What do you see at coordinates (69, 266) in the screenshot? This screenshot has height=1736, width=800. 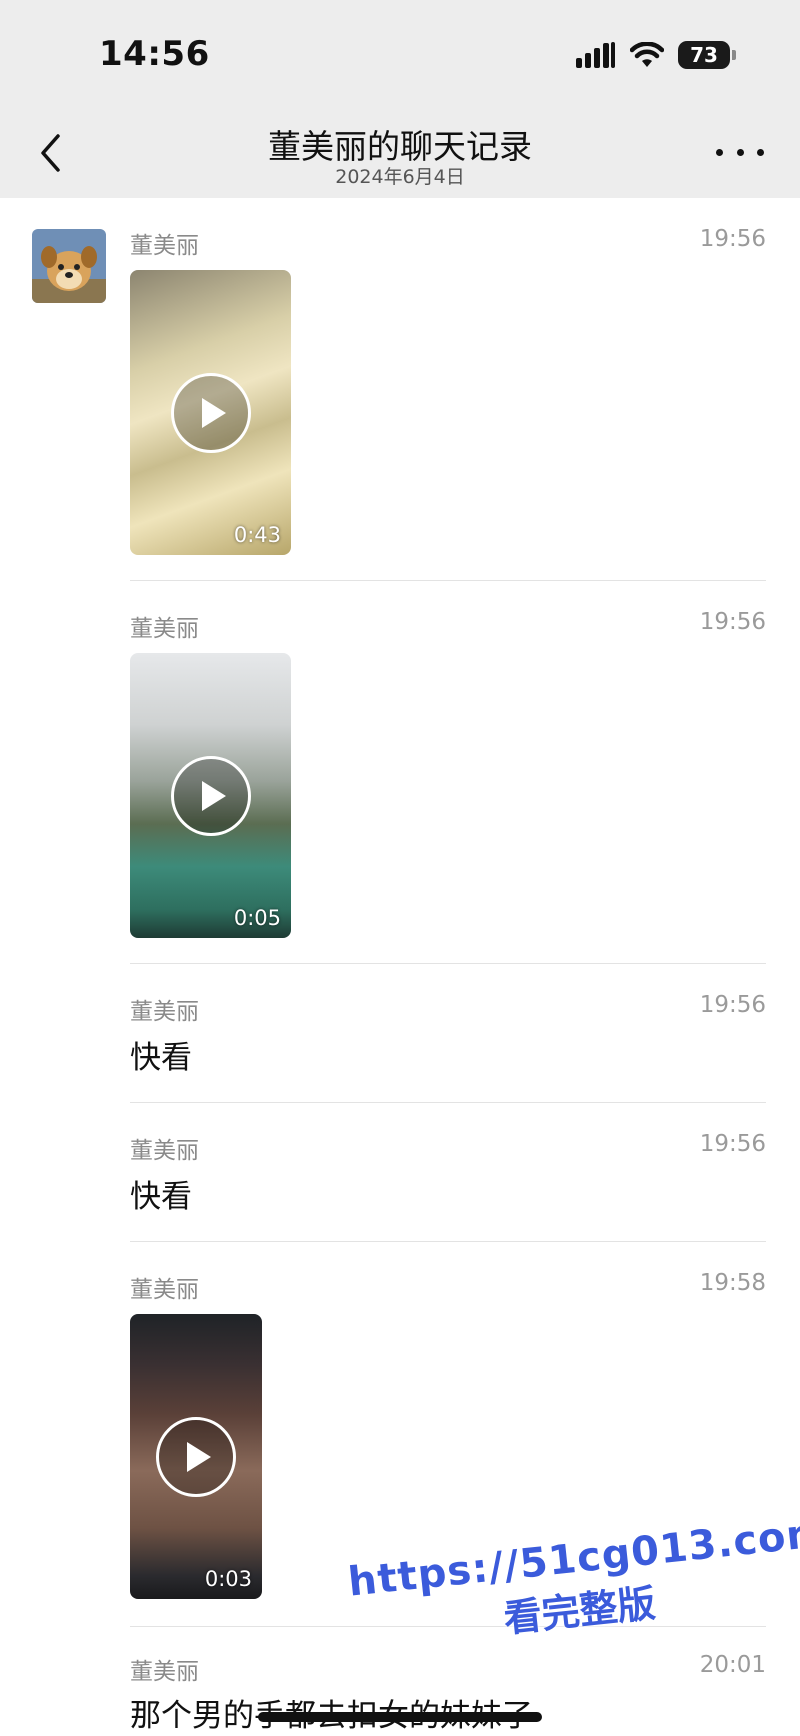 I see `avatar` at bounding box center [69, 266].